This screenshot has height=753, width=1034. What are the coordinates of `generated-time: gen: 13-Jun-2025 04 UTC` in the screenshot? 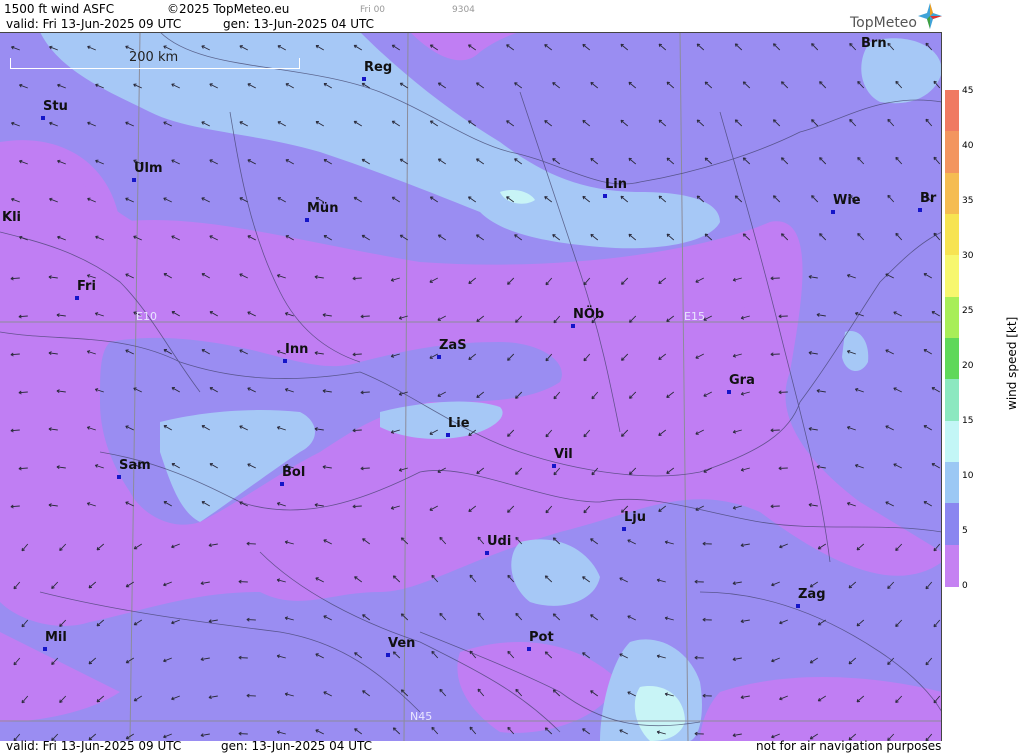 It's located at (299, 24).